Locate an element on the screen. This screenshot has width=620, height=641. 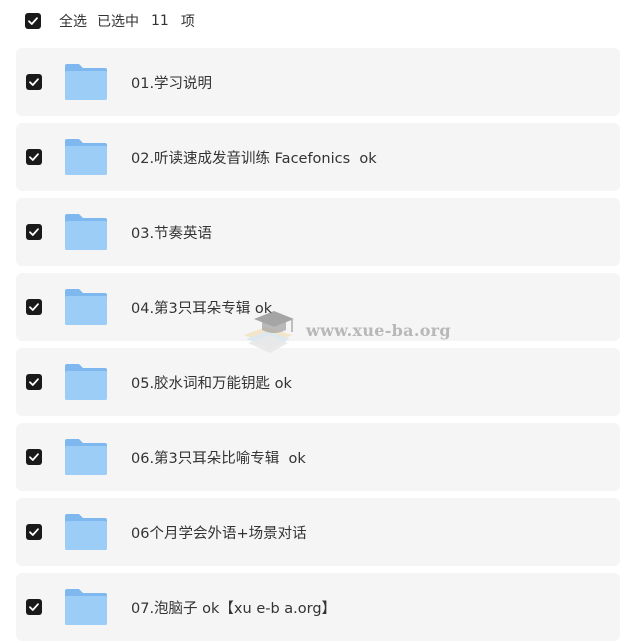
list-item: 07.泡脑子 ok【xu e-b a.org】 is located at coordinates (318, 607).